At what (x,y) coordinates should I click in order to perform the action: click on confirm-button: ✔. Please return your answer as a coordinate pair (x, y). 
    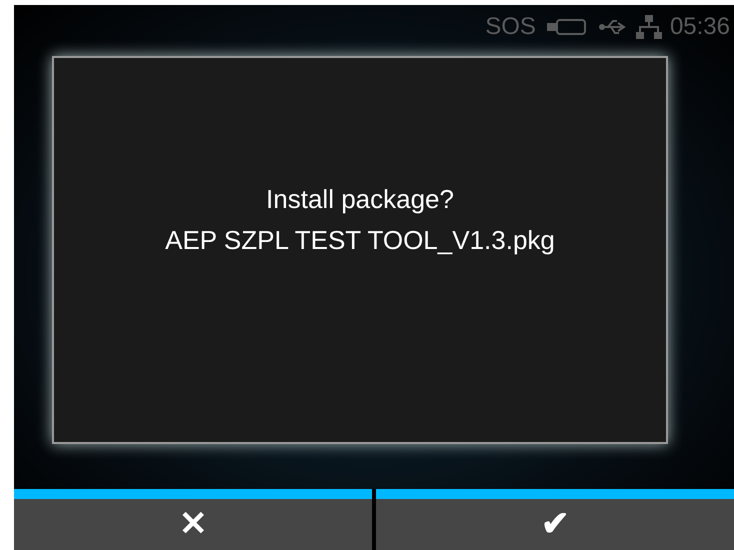
    Looking at the image, I should click on (555, 519).